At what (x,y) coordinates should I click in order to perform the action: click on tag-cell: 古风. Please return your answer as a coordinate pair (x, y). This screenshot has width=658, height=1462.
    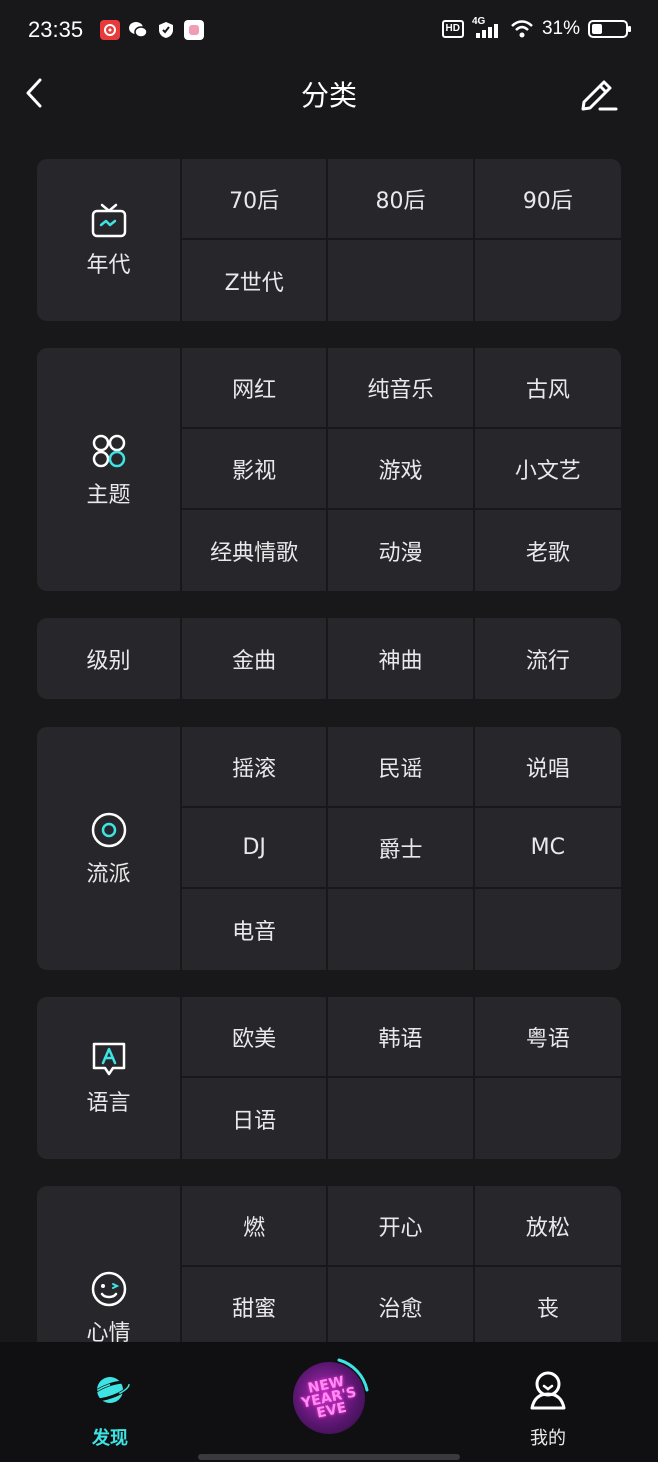
    Looking at the image, I should click on (547, 388).